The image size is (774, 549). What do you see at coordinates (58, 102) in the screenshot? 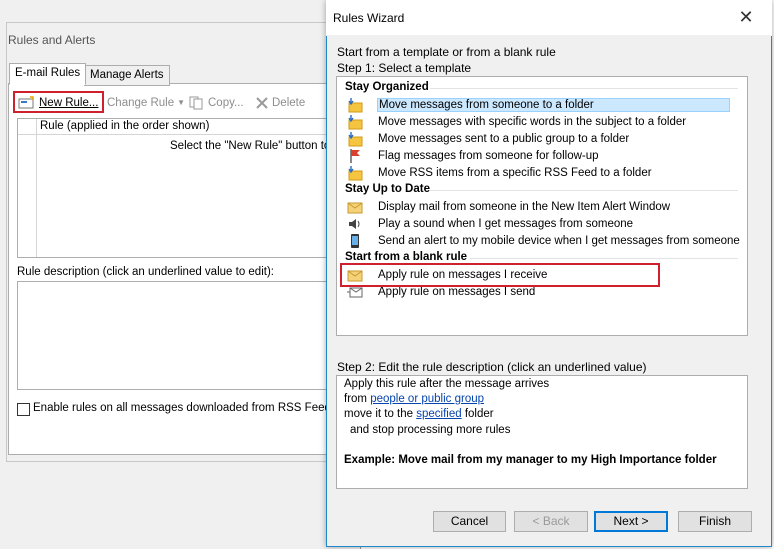
I see `new-rule-highlight` at bounding box center [58, 102].